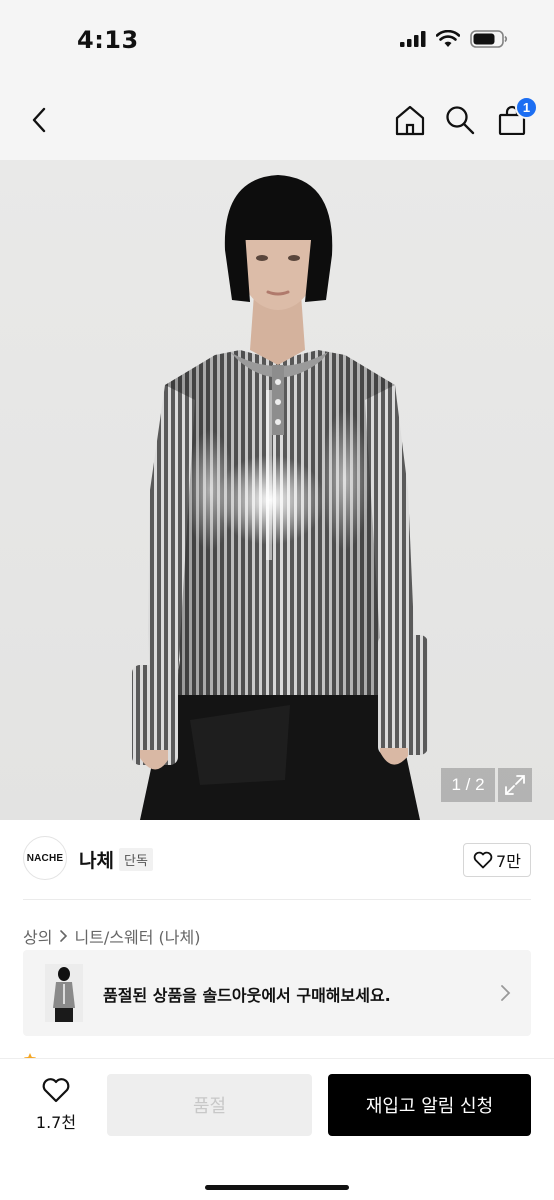 The image size is (554, 1200). I want to click on home-button, so click(410, 120).